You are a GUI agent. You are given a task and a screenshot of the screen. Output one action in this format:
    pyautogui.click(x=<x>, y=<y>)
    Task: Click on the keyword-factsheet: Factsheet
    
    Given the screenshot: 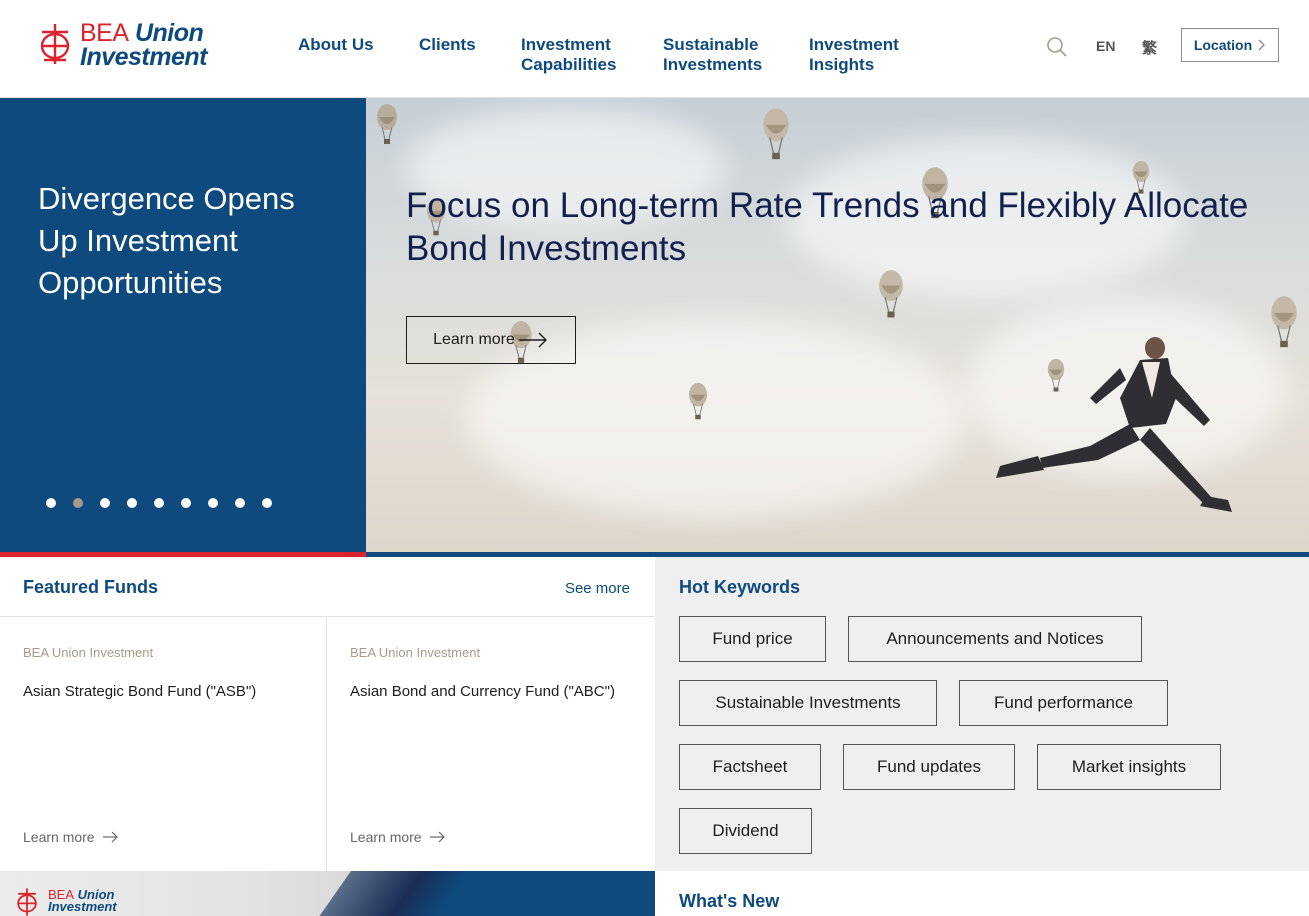 What is the action you would take?
    pyautogui.click(x=750, y=767)
    